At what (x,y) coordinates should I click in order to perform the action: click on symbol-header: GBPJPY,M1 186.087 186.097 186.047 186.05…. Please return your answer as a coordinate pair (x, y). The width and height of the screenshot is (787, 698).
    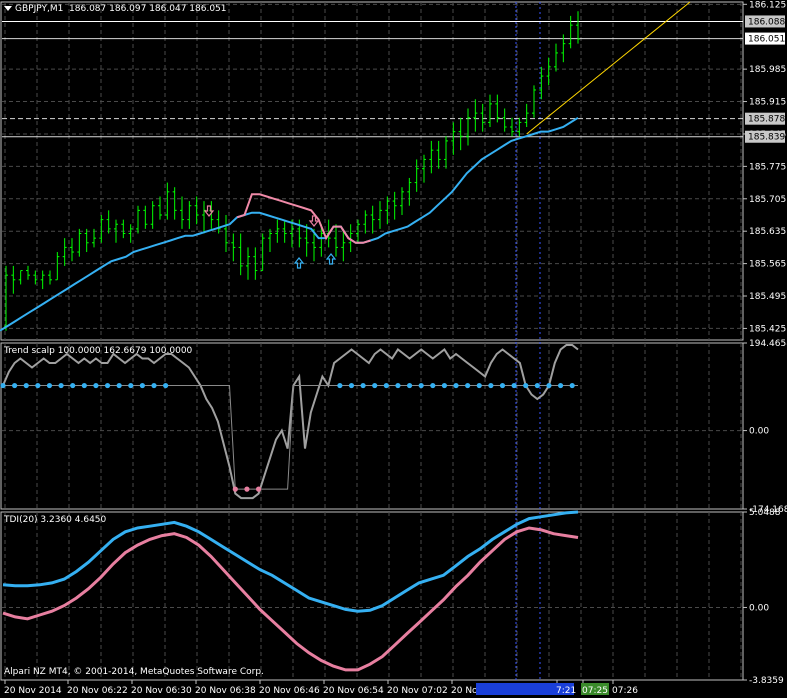
    Looking at the image, I should click on (115, 9).